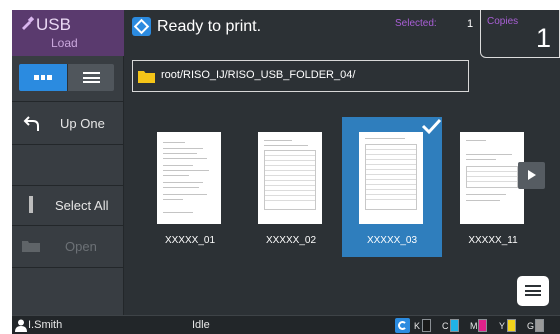 Image resolution: width=560 pixels, height=334 pixels. I want to click on printer-status-icon, so click(141, 26).